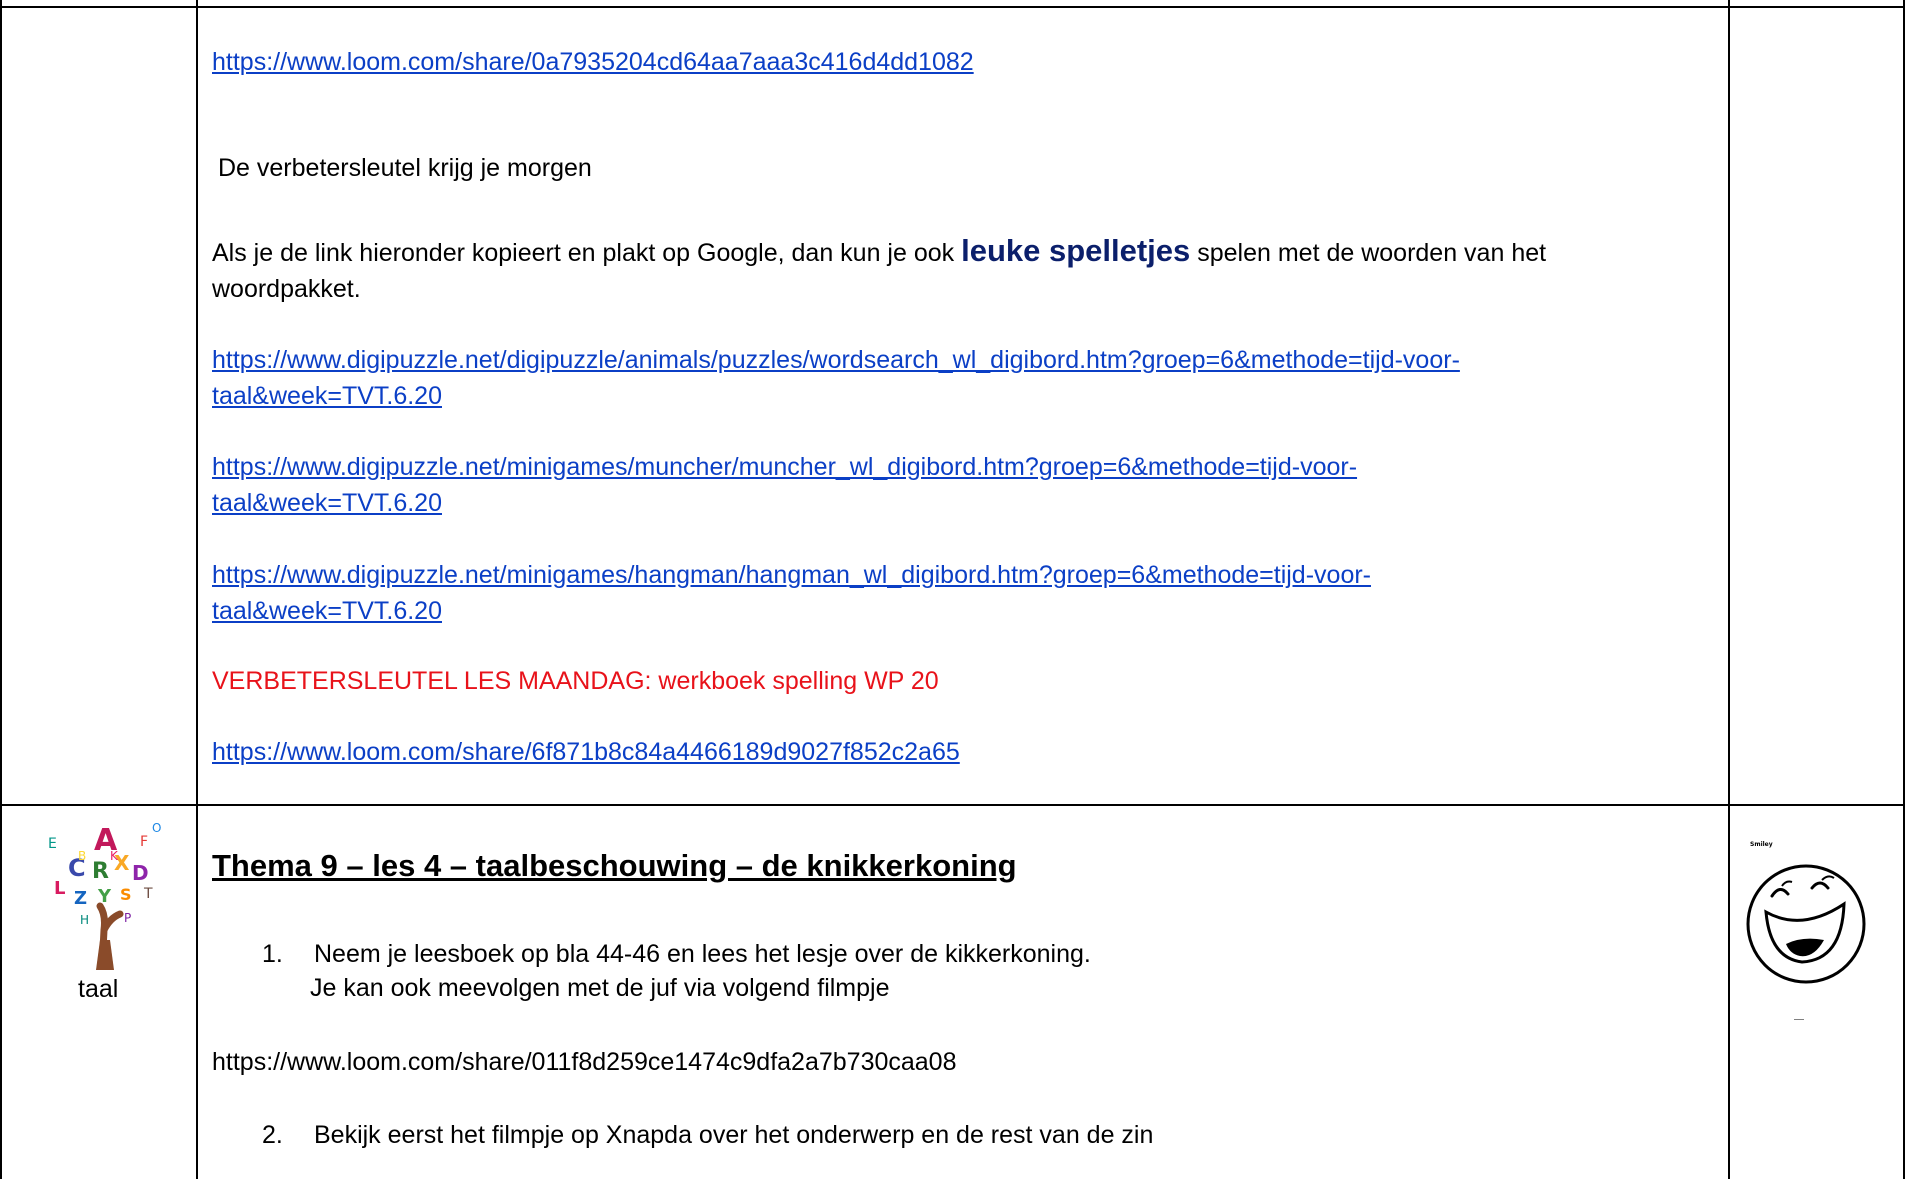 The image size is (1905, 1179). Describe the element at coordinates (52, 844) in the screenshot. I see `svg-text: E` at that location.